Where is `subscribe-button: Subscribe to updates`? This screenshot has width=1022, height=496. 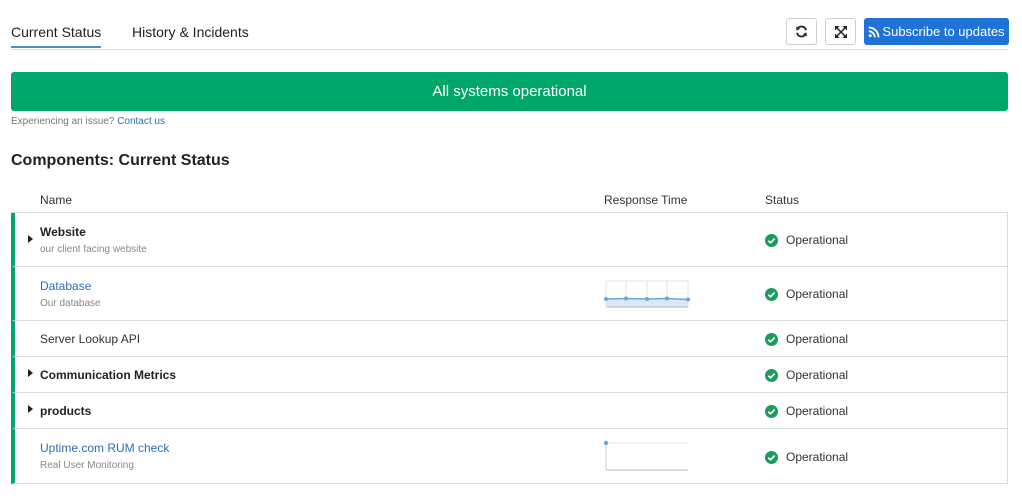 subscribe-button: Subscribe to updates is located at coordinates (936, 31).